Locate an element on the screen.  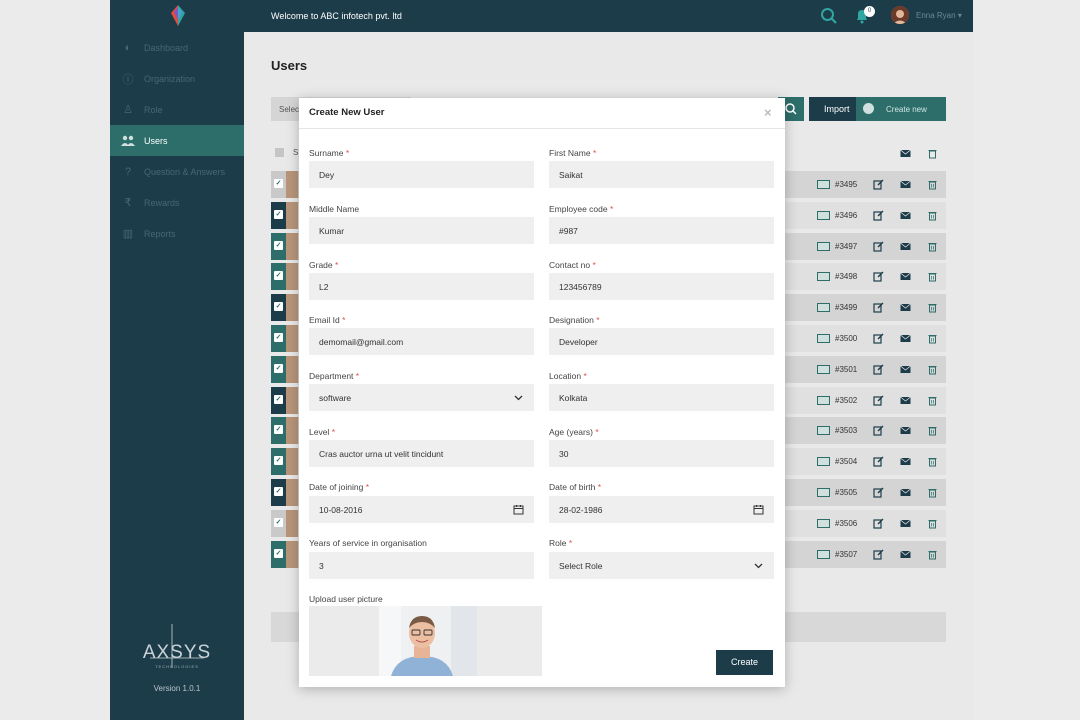
close-icon: × is located at coordinates (768, 112).